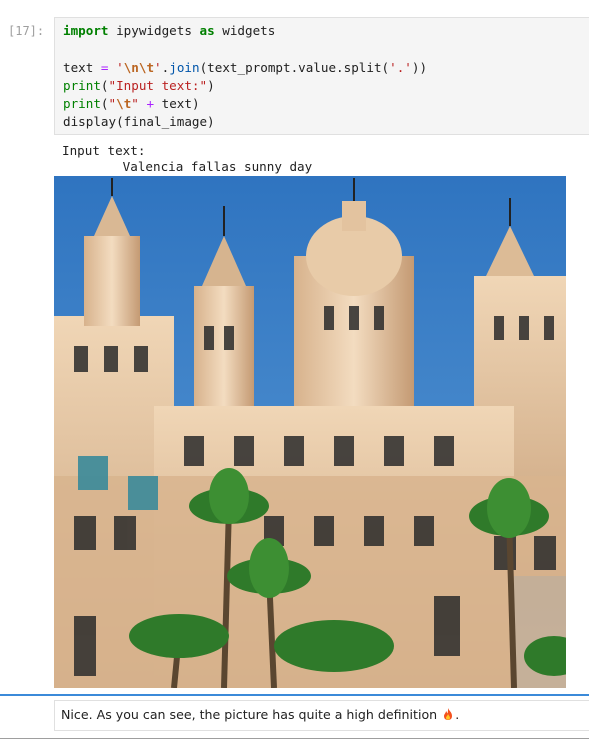 This screenshot has width=589, height=740. What do you see at coordinates (400, 67) in the screenshot?
I see `string-literal: '.'` at bounding box center [400, 67].